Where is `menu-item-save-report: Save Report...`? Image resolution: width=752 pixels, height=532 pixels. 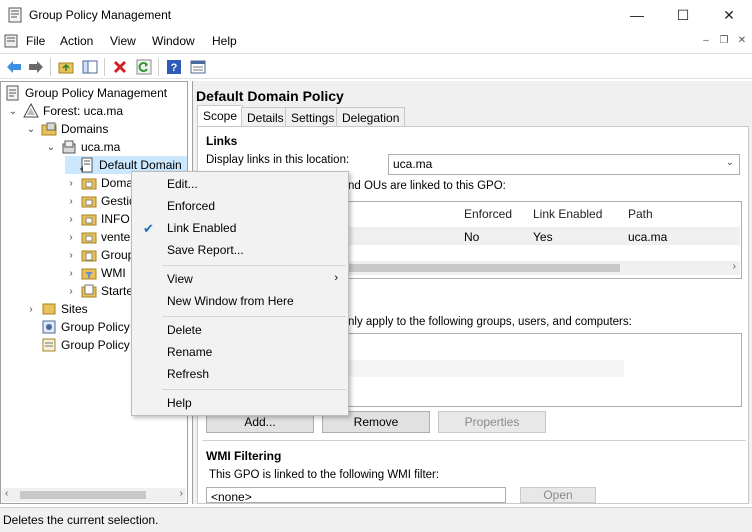
menu-item-save-report: Save Report... is located at coordinates (240, 250).